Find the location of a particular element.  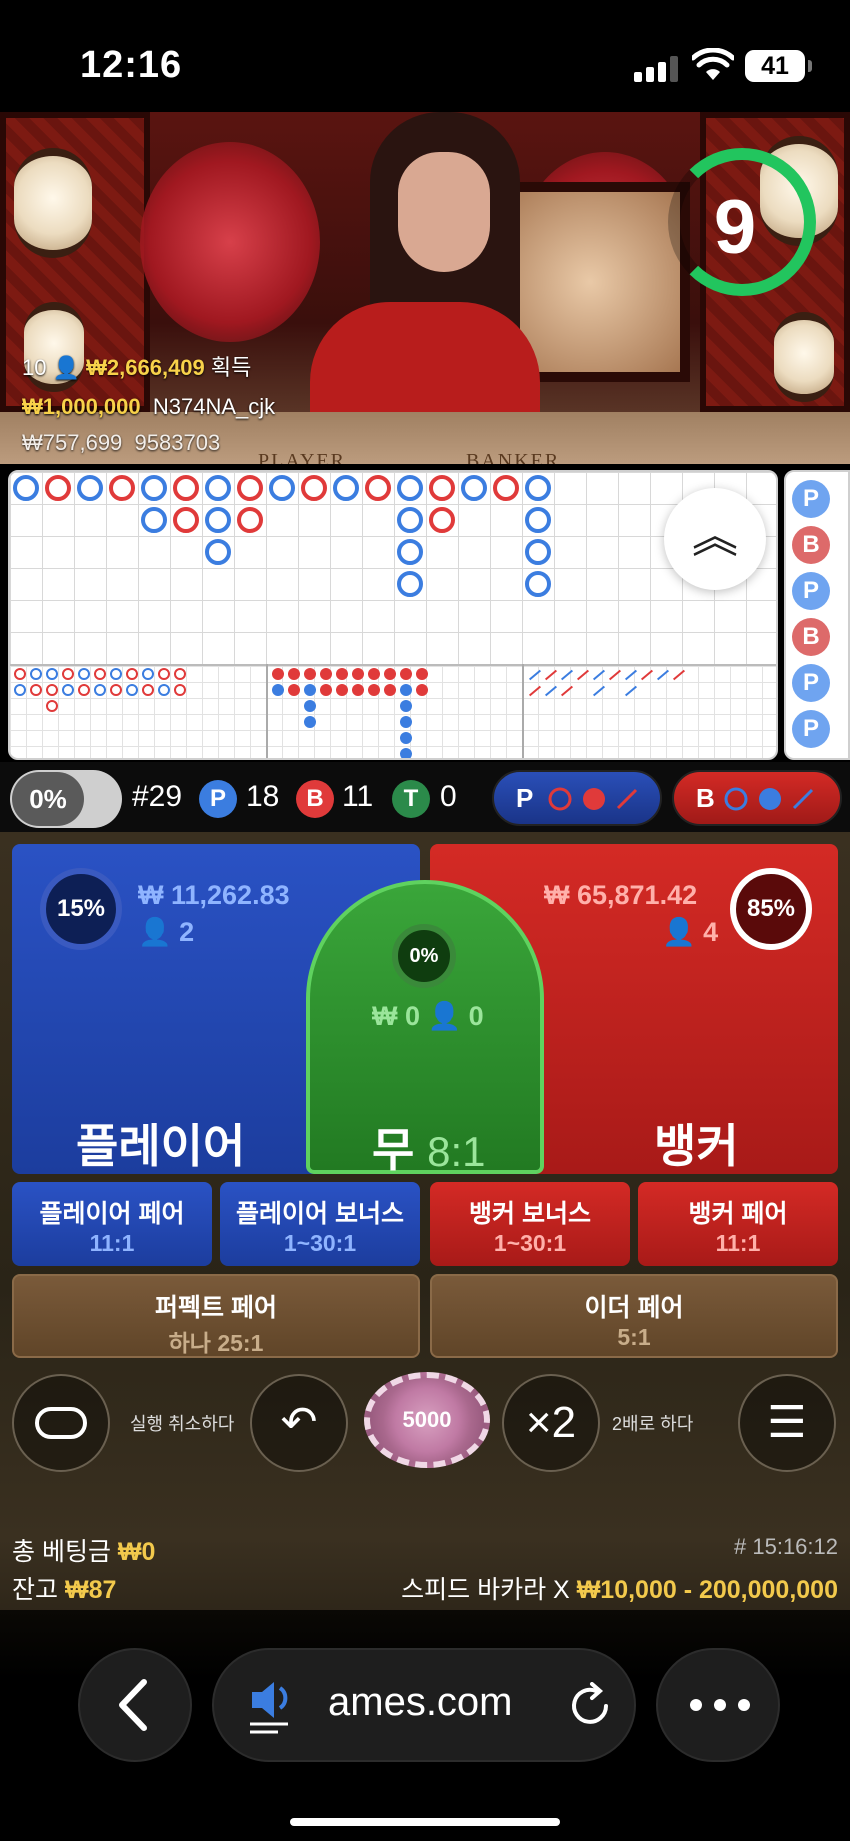

tie-bet-label: 무 8:1 is located at coordinates (429, 1147).